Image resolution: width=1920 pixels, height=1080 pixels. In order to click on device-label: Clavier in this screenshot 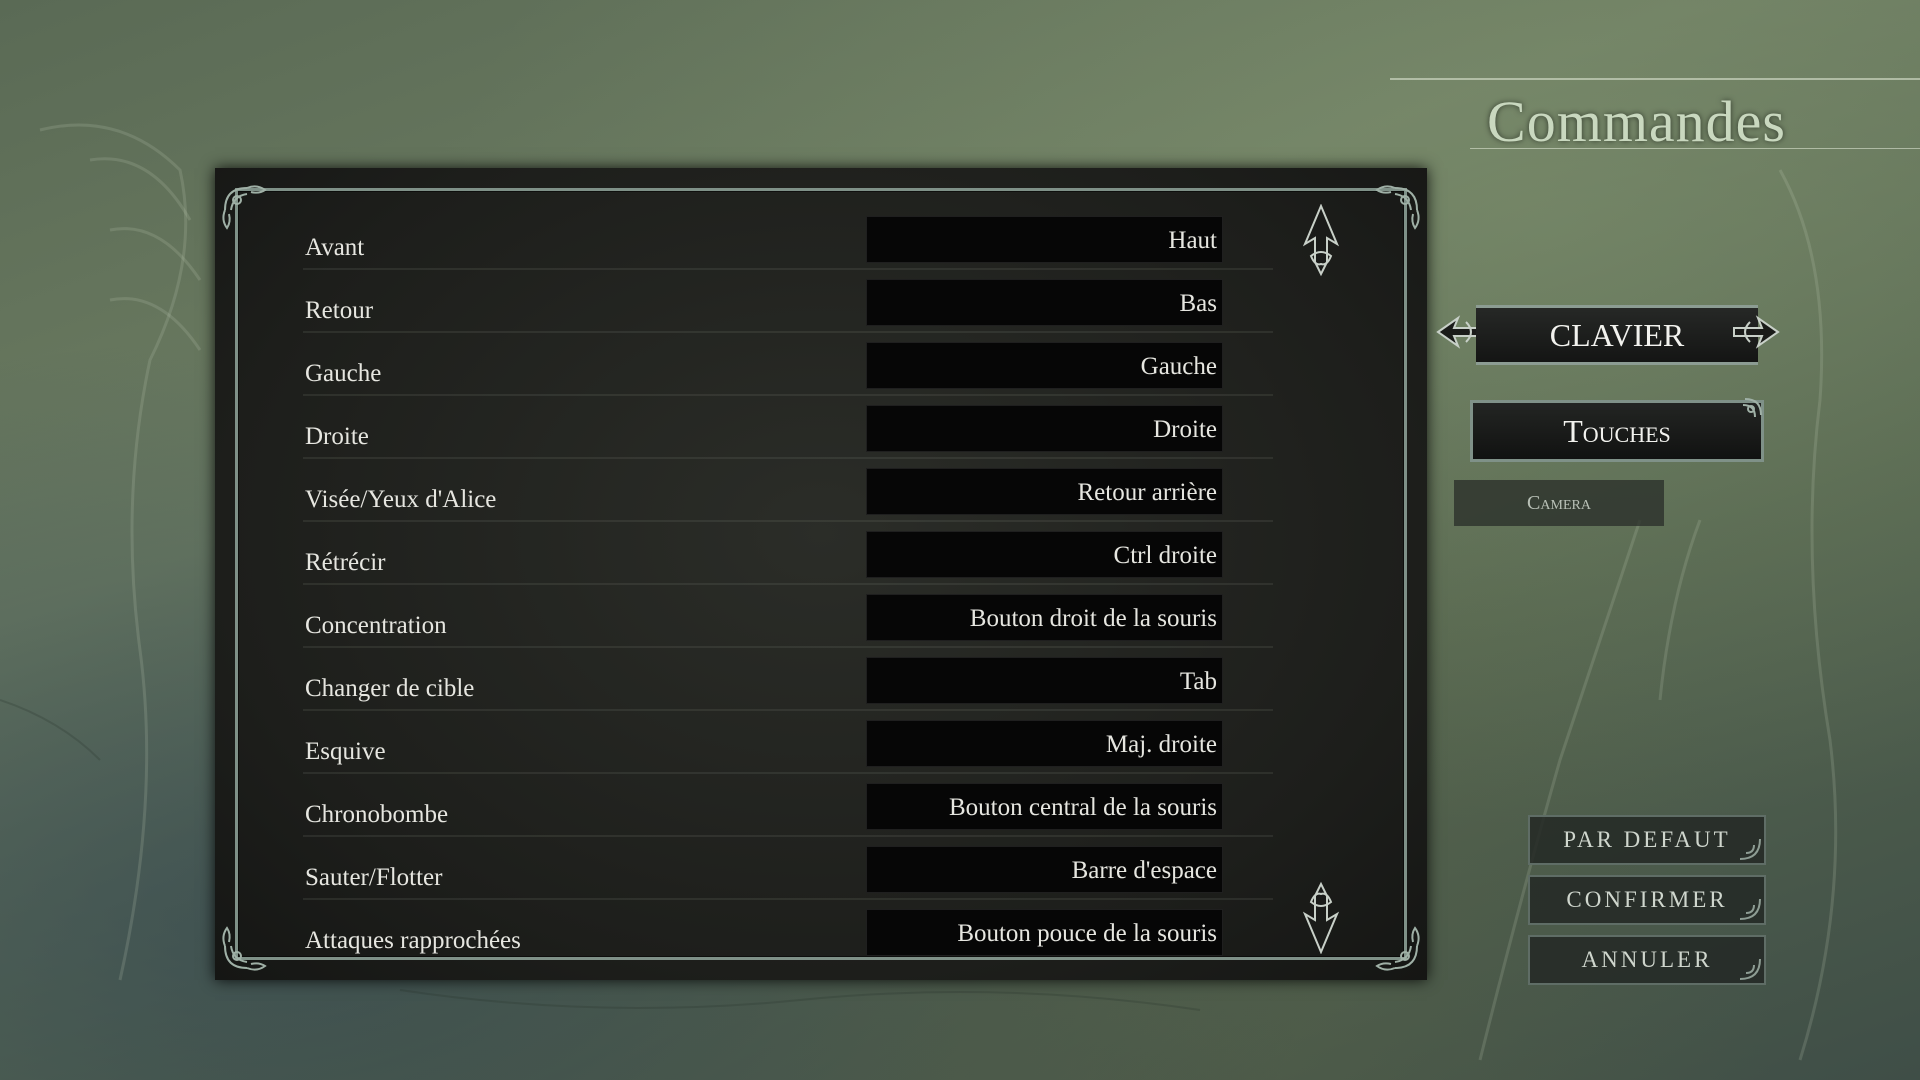, I will do `click(1617, 334)`.